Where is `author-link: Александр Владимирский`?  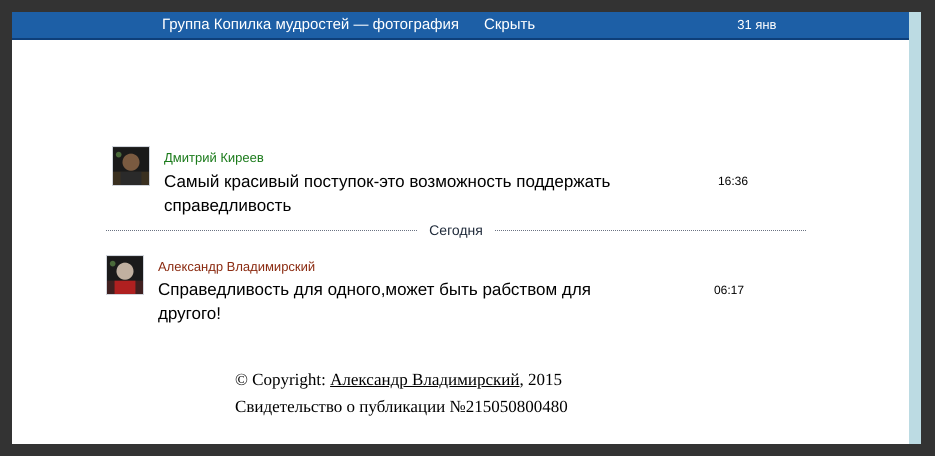 author-link: Александр Владимирский is located at coordinates (425, 379).